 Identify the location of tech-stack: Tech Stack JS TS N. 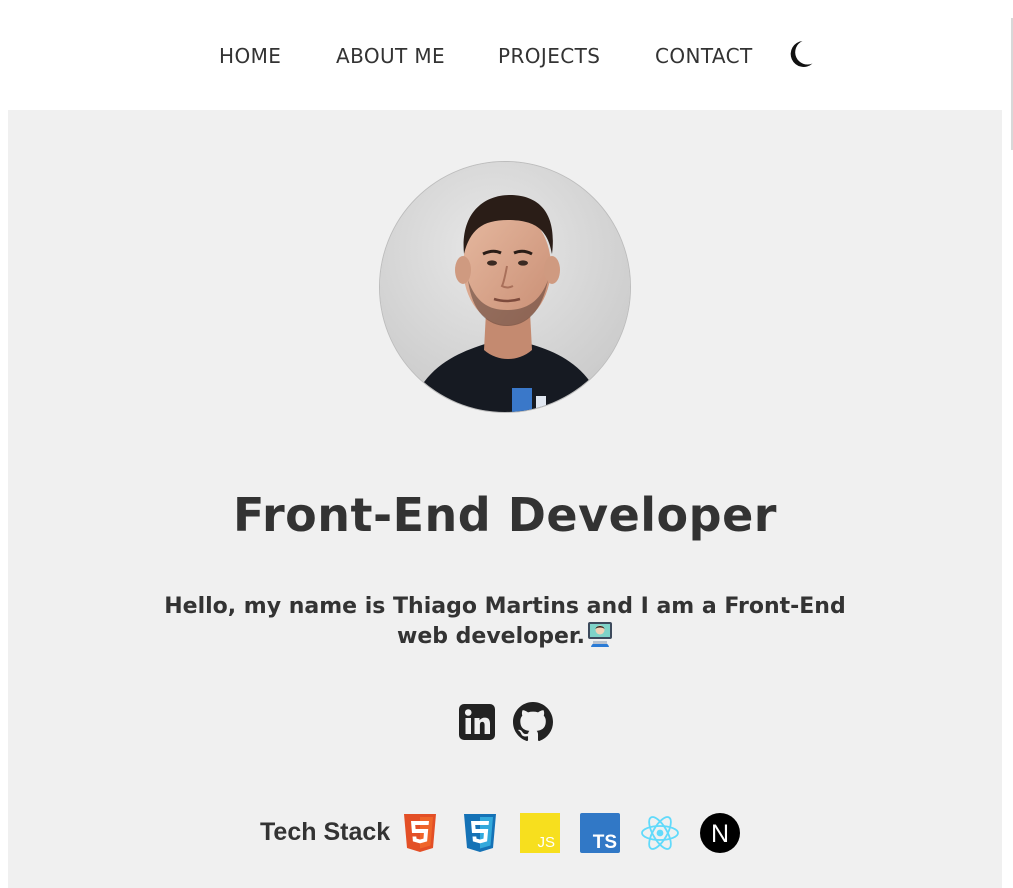
(510, 835).